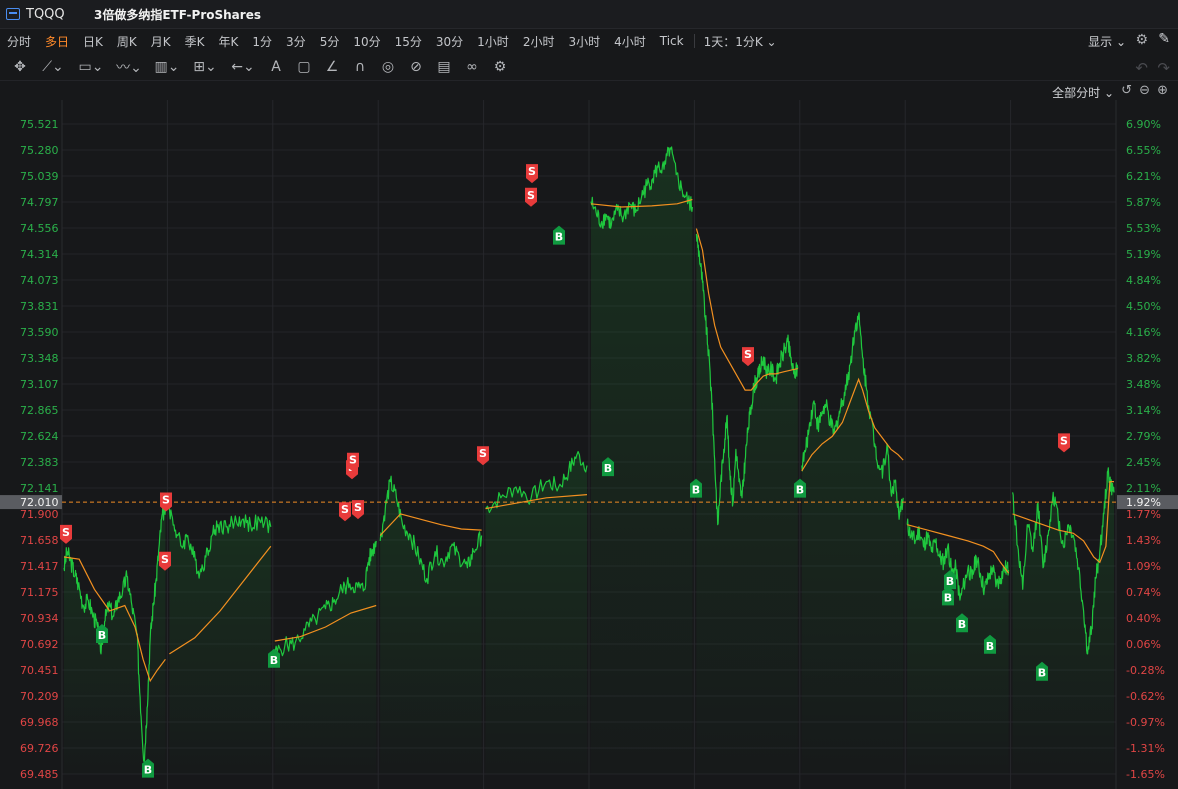 The image size is (1178, 789). Describe the element at coordinates (1145, 696) in the screenshot. I see `y-tick-label-right: -0.62%` at that location.